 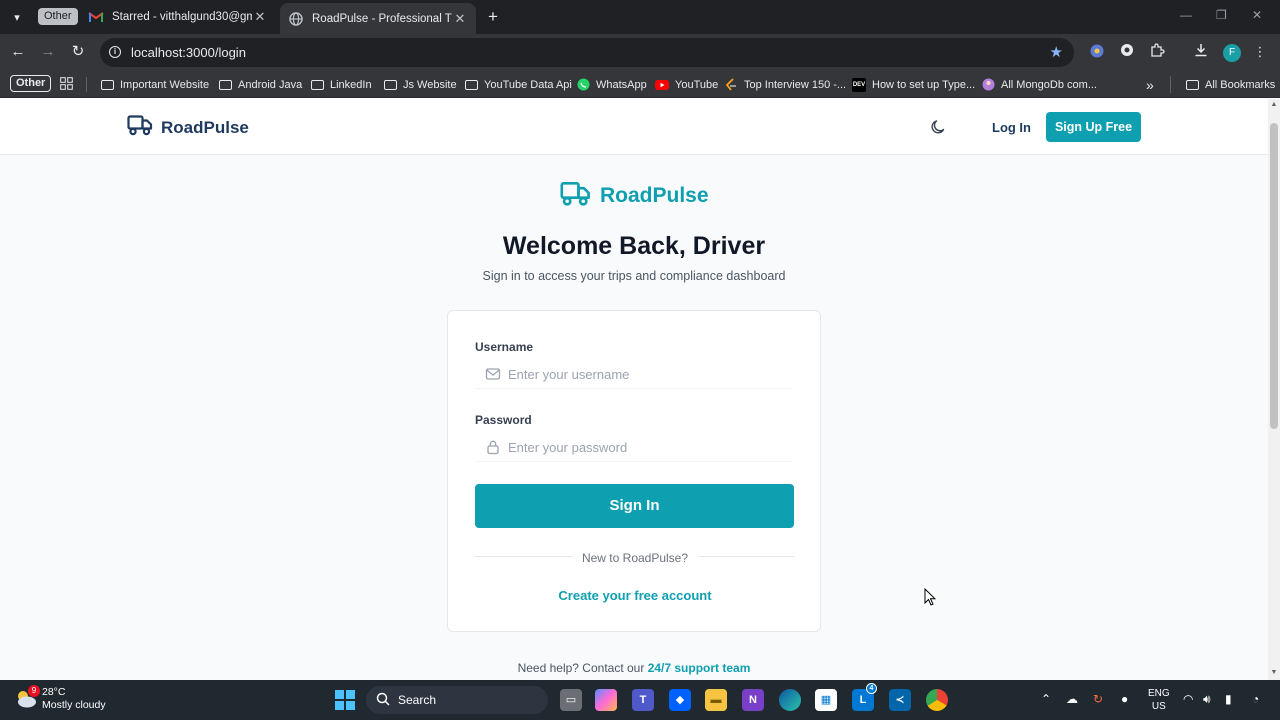 I want to click on bookmark-label: YouTube Data Api, so click(x=528, y=84).